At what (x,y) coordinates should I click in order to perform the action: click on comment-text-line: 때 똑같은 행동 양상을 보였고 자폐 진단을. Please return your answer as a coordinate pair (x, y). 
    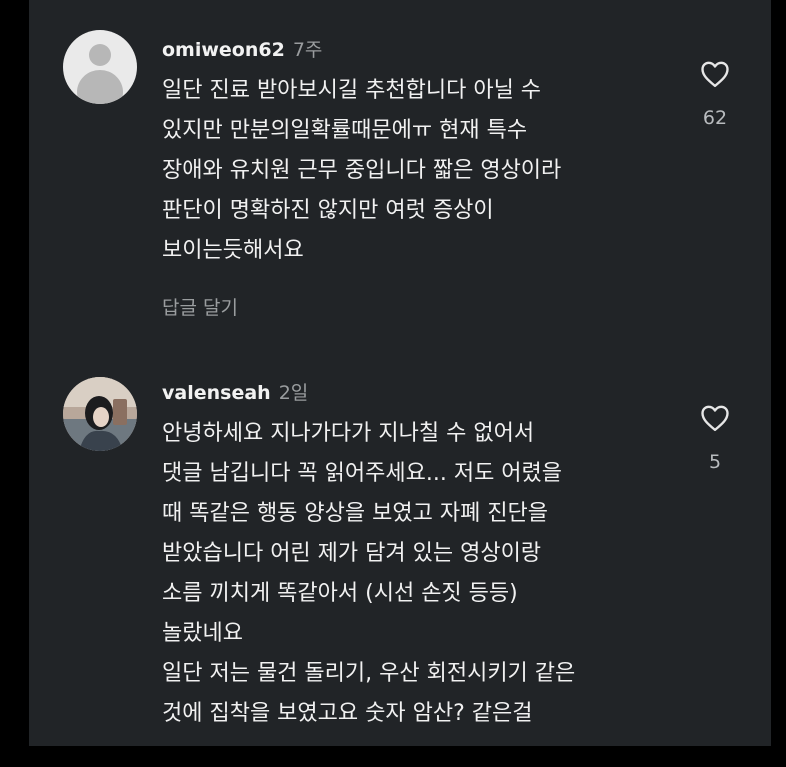
    Looking at the image, I should click on (355, 513).